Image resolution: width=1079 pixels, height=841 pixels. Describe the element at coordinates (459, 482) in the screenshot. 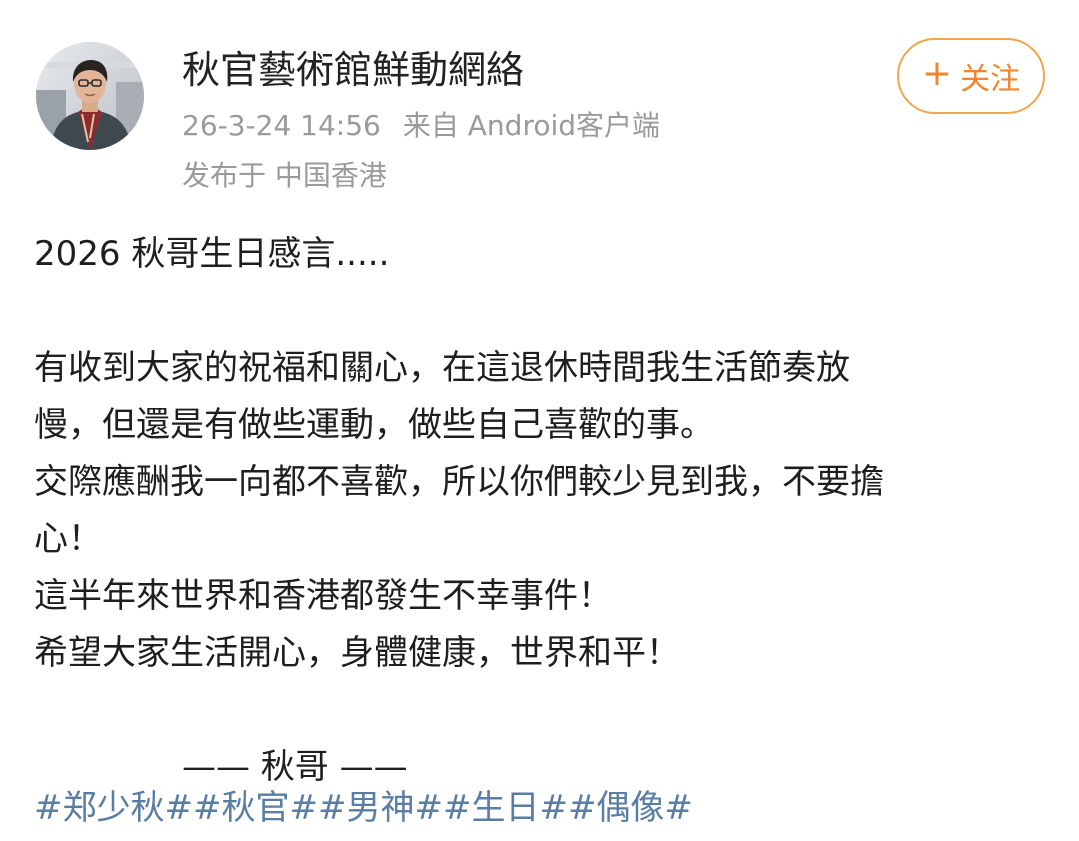

I see `post-line: 交際應酬我一向都不喜歡，所以你們較少見到我，不要擔` at that location.